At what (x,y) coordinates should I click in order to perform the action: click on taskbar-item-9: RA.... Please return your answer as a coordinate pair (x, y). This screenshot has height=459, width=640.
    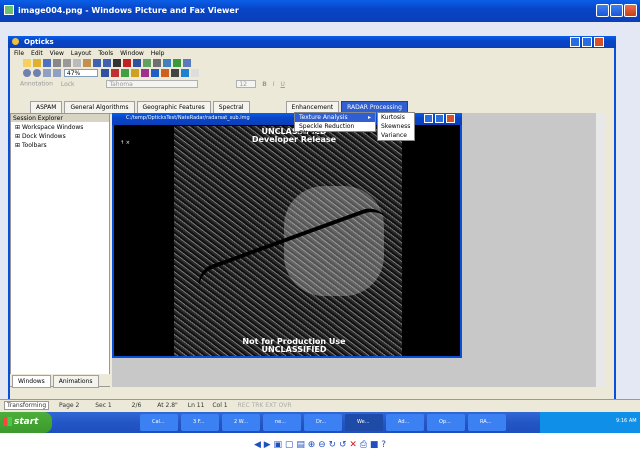
    Looking at the image, I should click on (487, 422).